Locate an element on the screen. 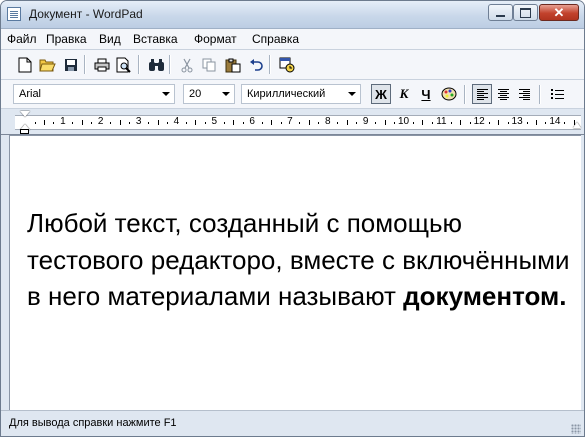 This screenshot has height=437, width=585. align-right-button is located at coordinates (524, 94).